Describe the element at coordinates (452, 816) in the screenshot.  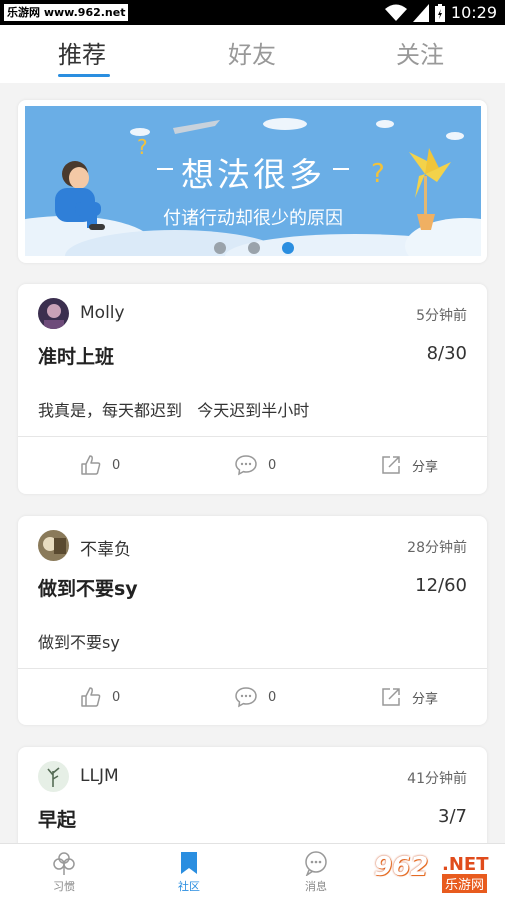
I see `post-progress: 3/7` at that location.